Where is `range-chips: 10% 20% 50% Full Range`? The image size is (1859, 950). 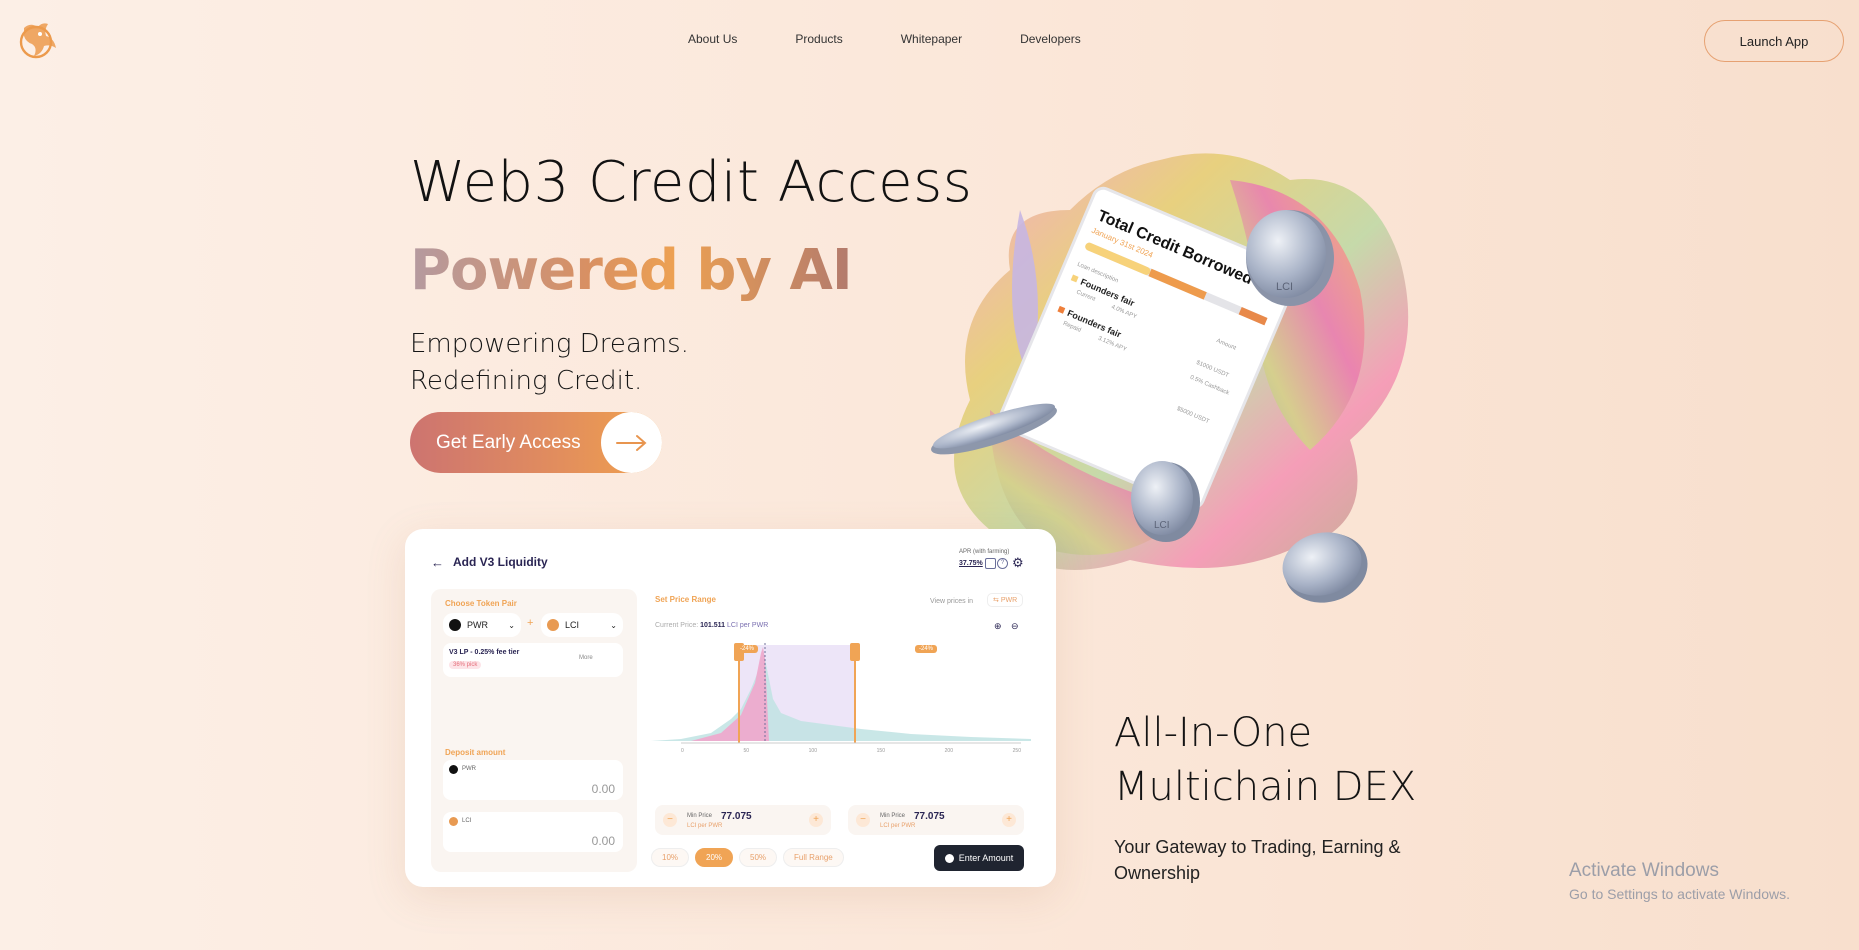
range-chips: 10% 20% 50% Full Range is located at coordinates (747, 857).